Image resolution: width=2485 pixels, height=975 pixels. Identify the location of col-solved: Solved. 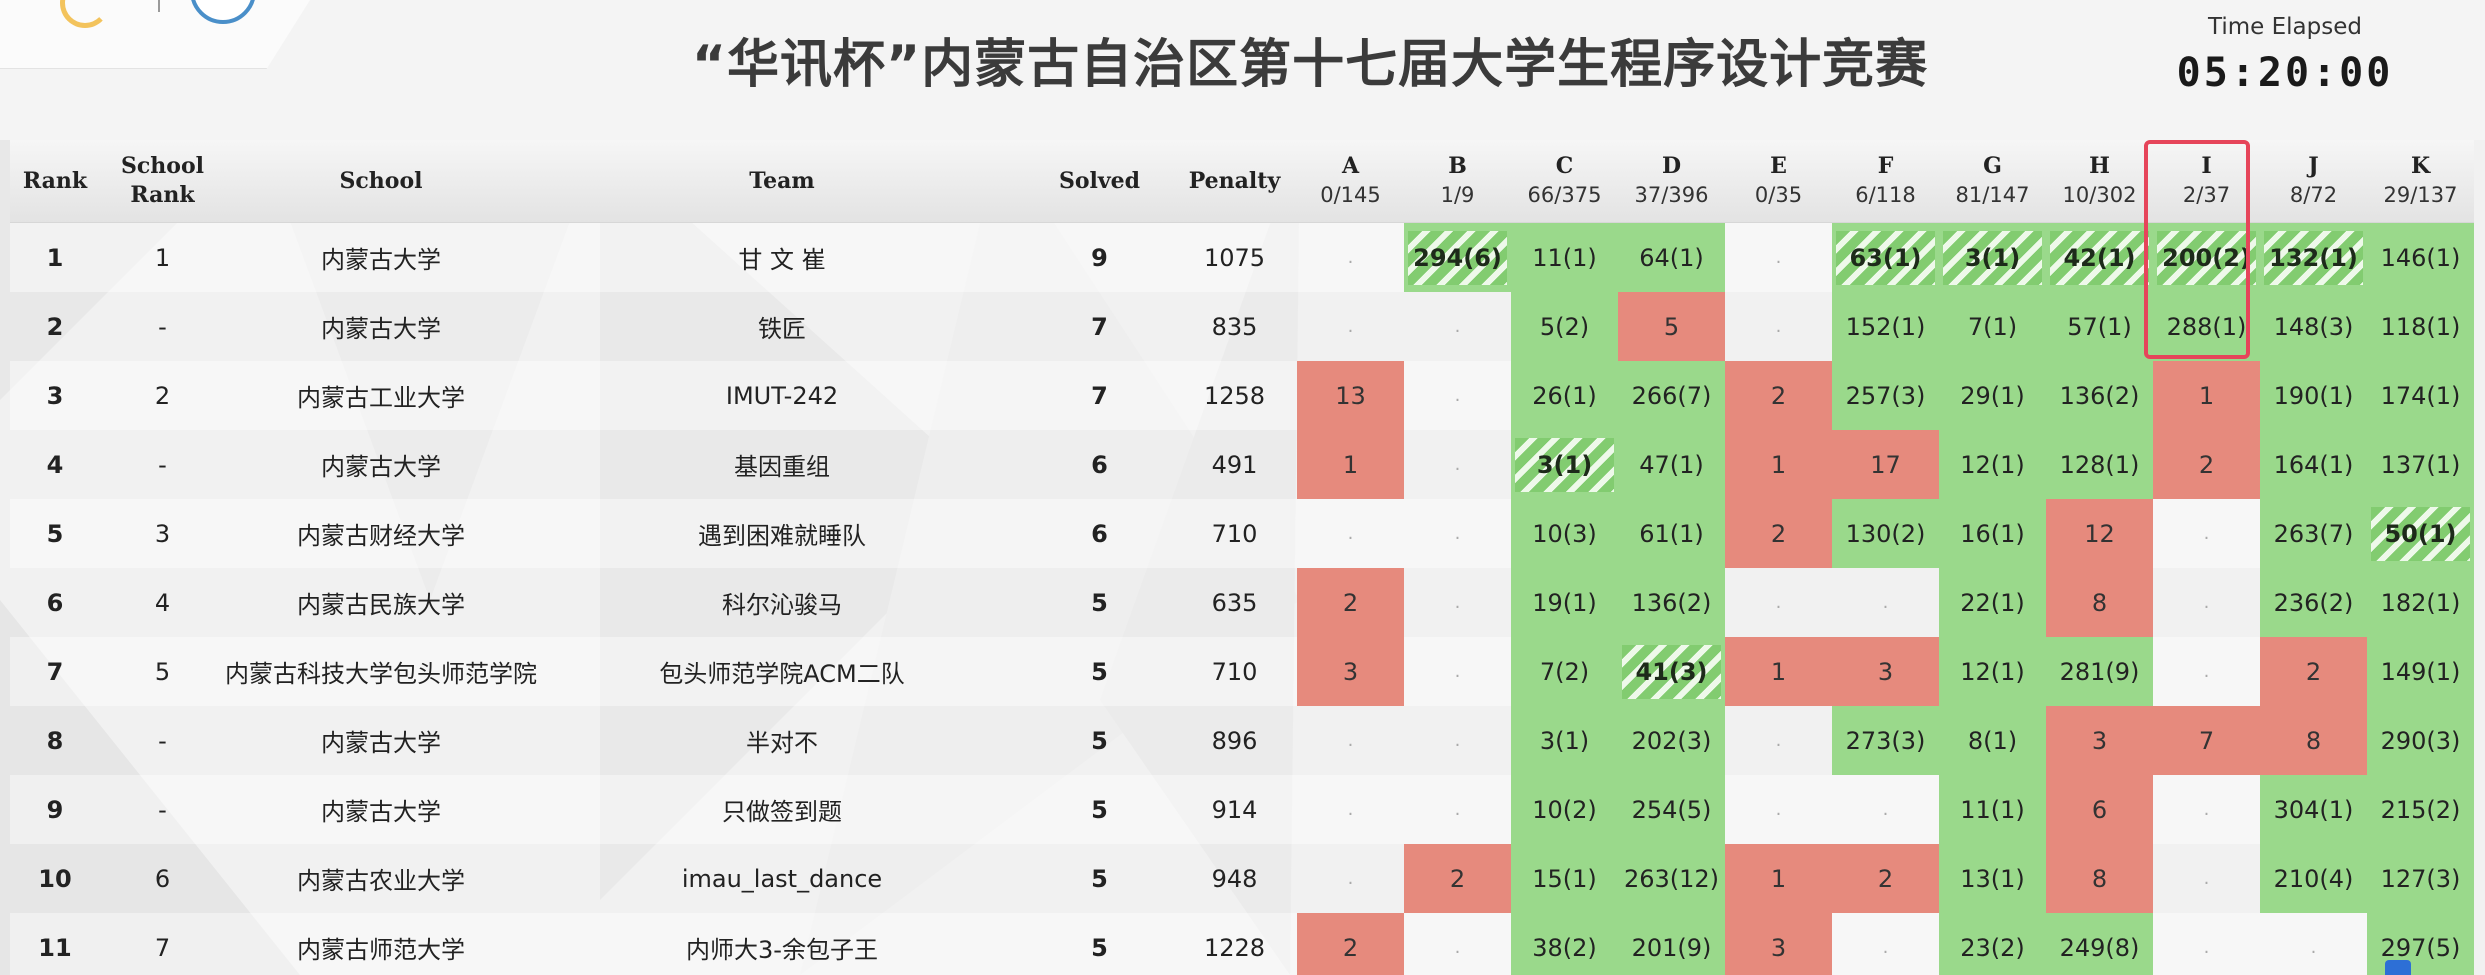
(1099, 181).